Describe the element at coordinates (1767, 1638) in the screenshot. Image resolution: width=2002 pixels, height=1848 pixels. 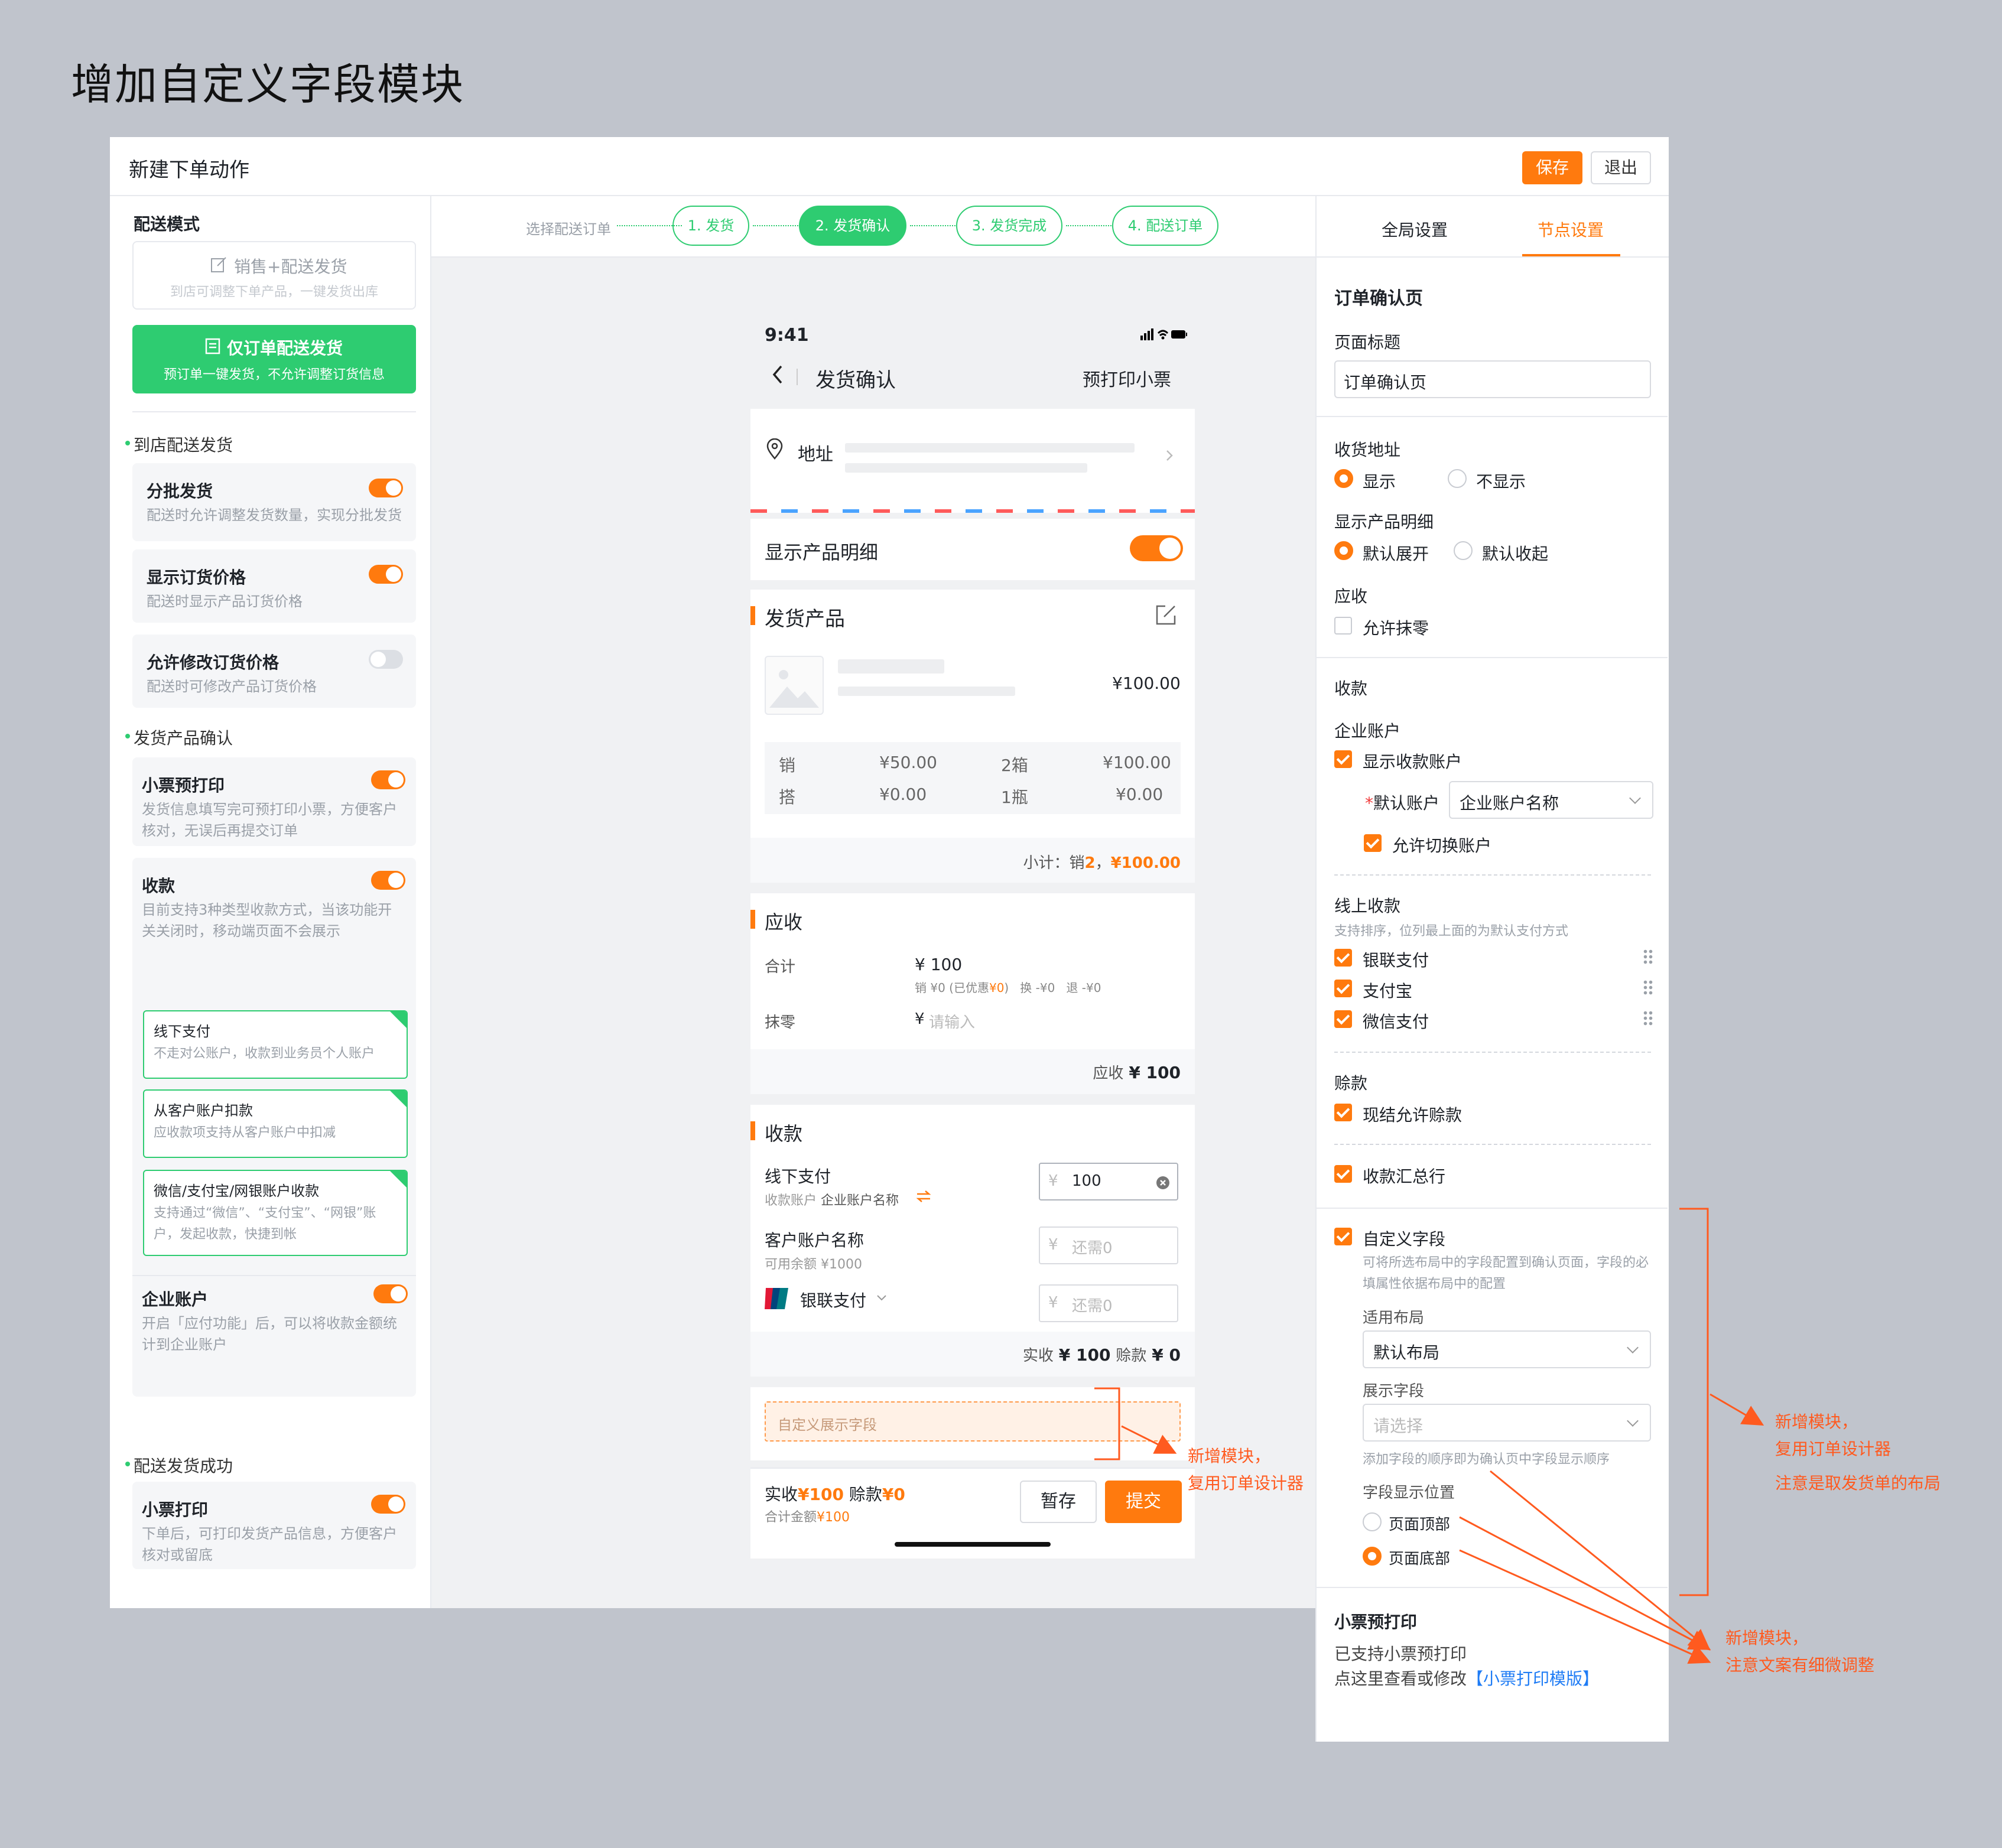
I see `annotation-position-line1: 新增模块，` at that location.